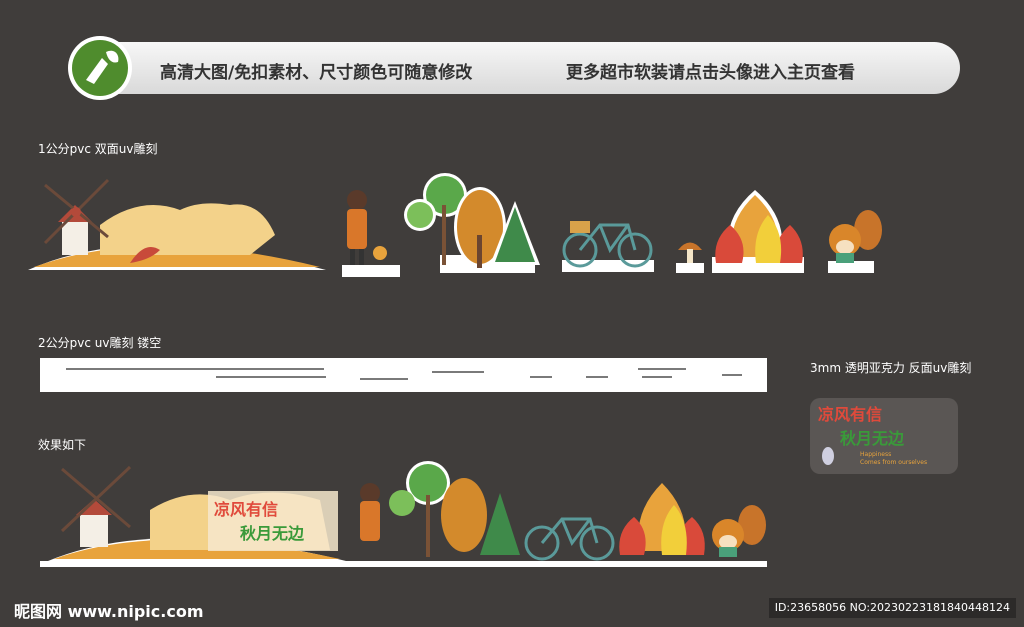  Describe the element at coordinates (758, 231) in the screenshot. I see `autumn-trees` at that location.